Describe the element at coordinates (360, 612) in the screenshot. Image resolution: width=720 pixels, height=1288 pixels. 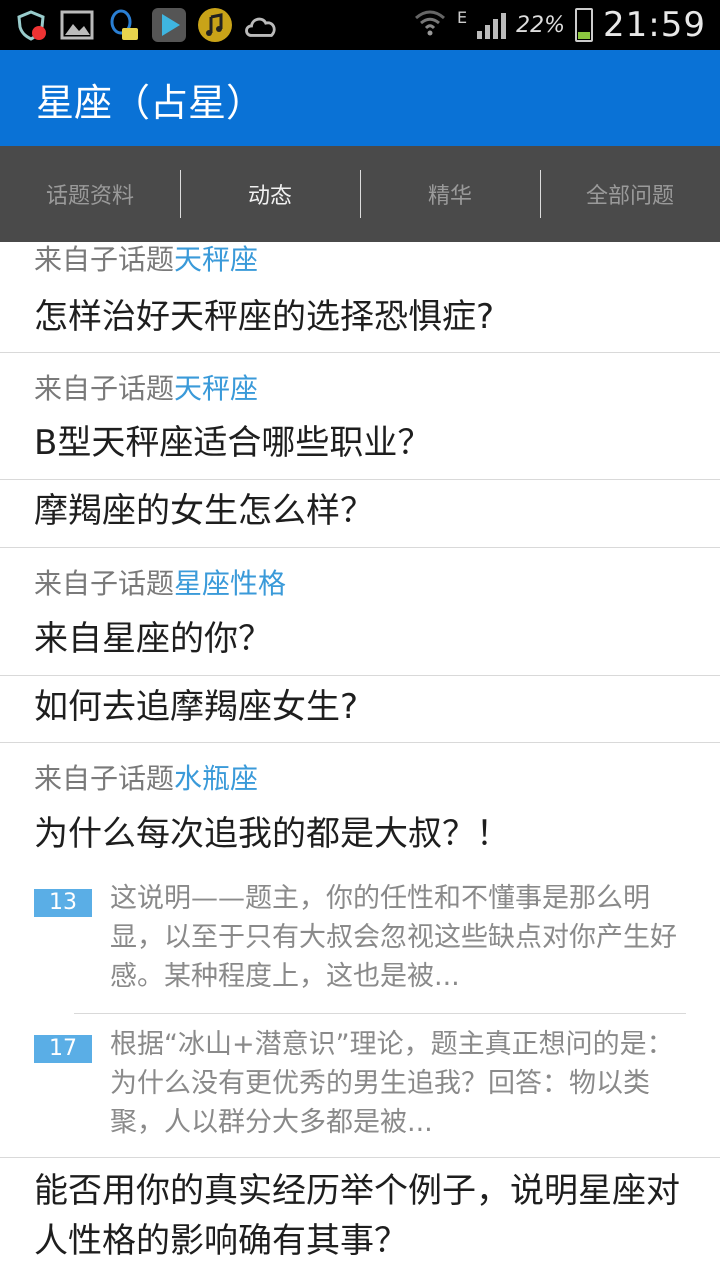
I see `feed-item: 来自子话题星座性格 来自星座的你？` at that location.